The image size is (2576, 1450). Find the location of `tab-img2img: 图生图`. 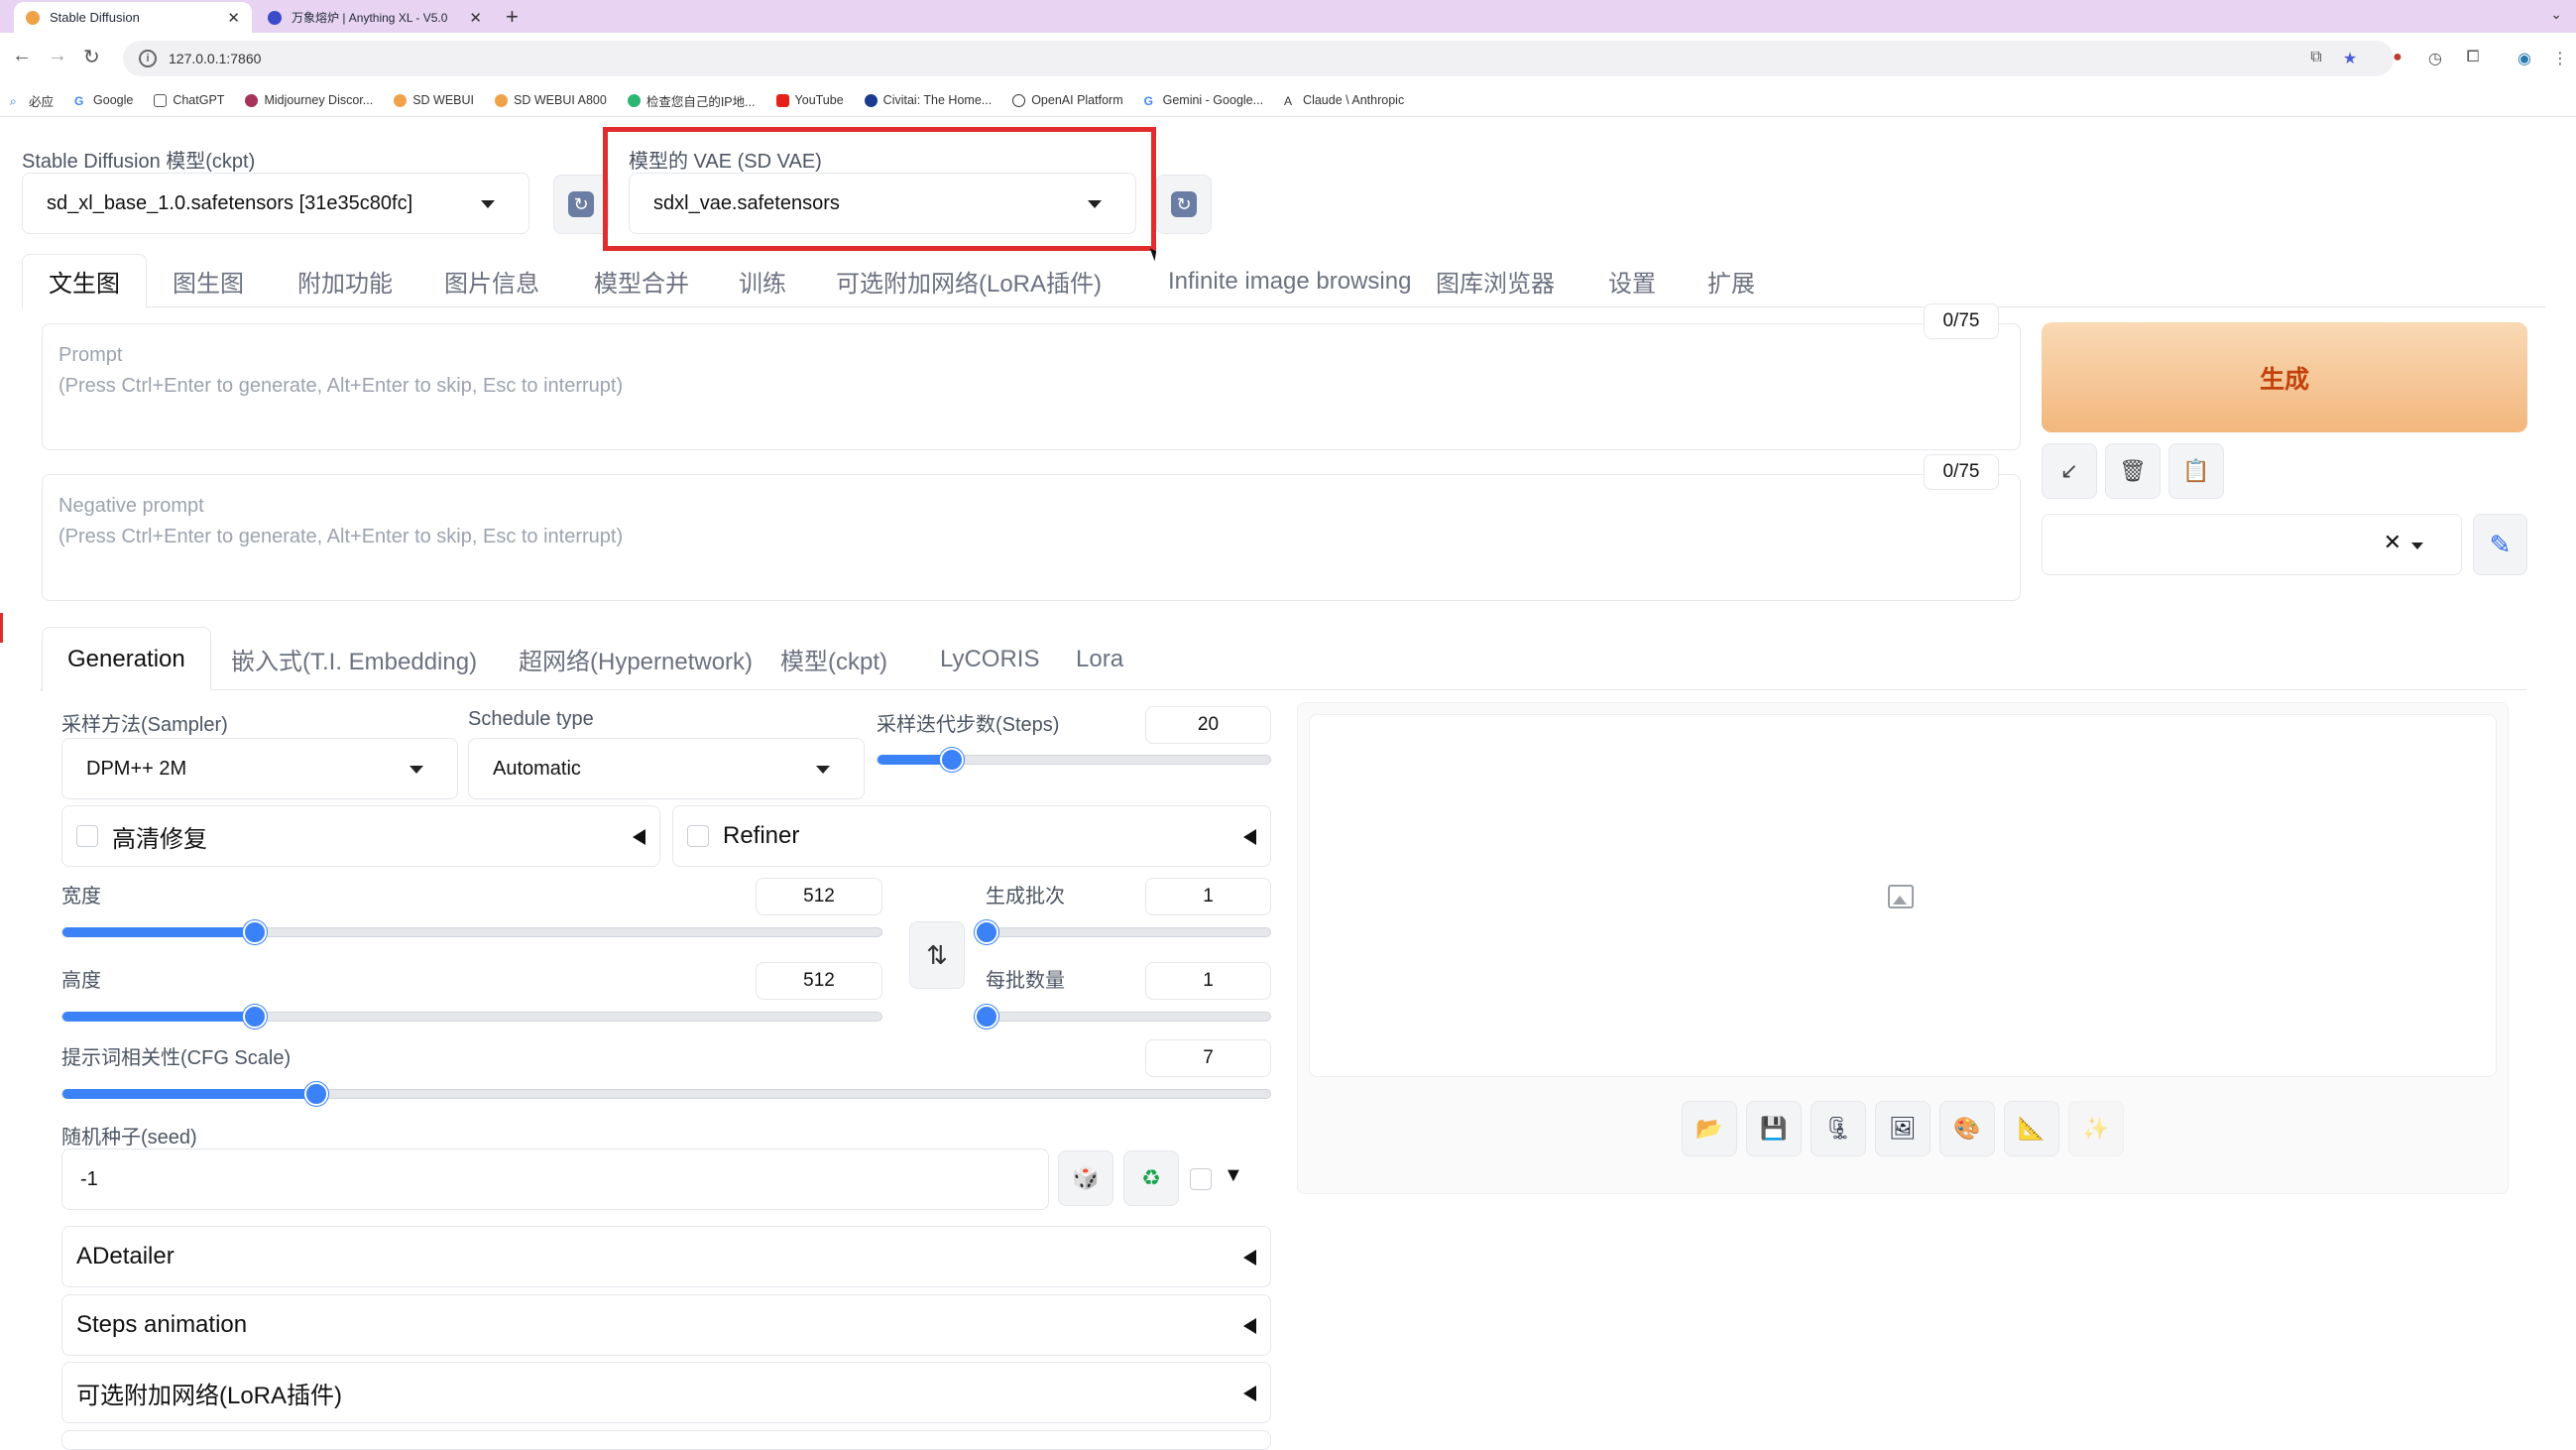

tab-img2img: 图生图 is located at coordinates (208, 281).